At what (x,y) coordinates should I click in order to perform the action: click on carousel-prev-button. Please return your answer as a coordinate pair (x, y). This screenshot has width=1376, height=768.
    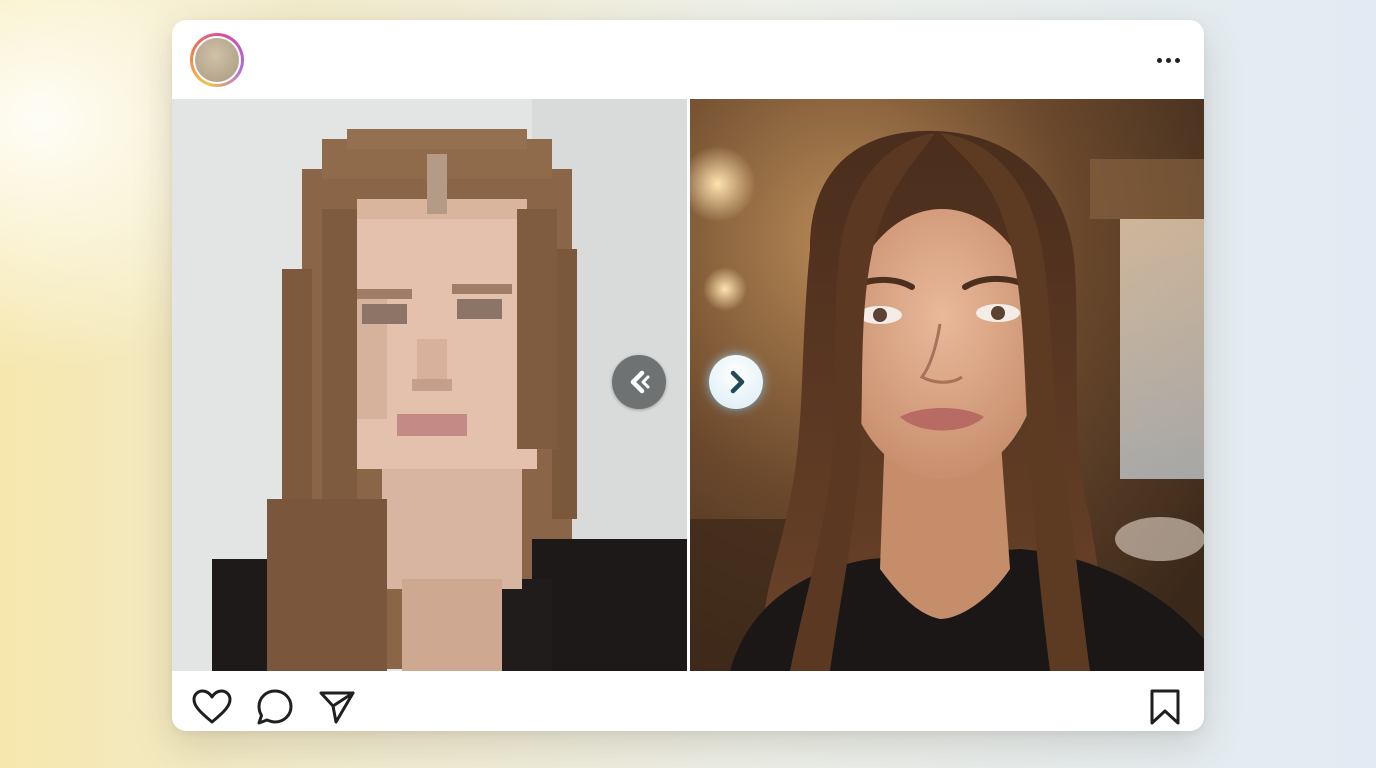
    Looking at the image, I should click on (639, 382).